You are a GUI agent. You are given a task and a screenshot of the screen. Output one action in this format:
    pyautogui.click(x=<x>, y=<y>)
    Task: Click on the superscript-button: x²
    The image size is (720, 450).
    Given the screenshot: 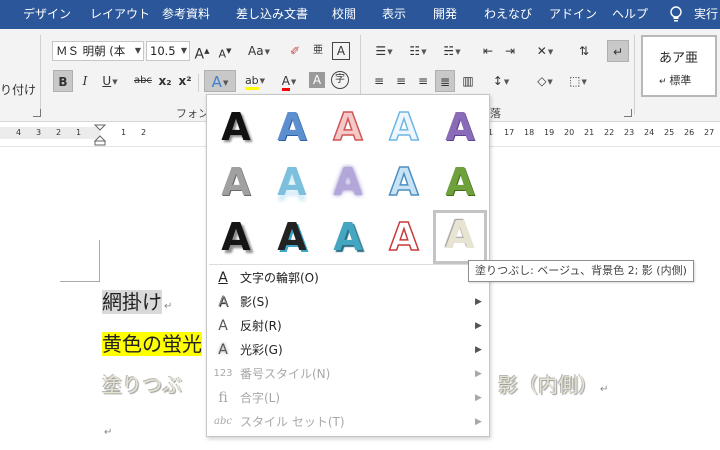 What is the action you would take?
    pyautogui.click(x=185, y=81)
    